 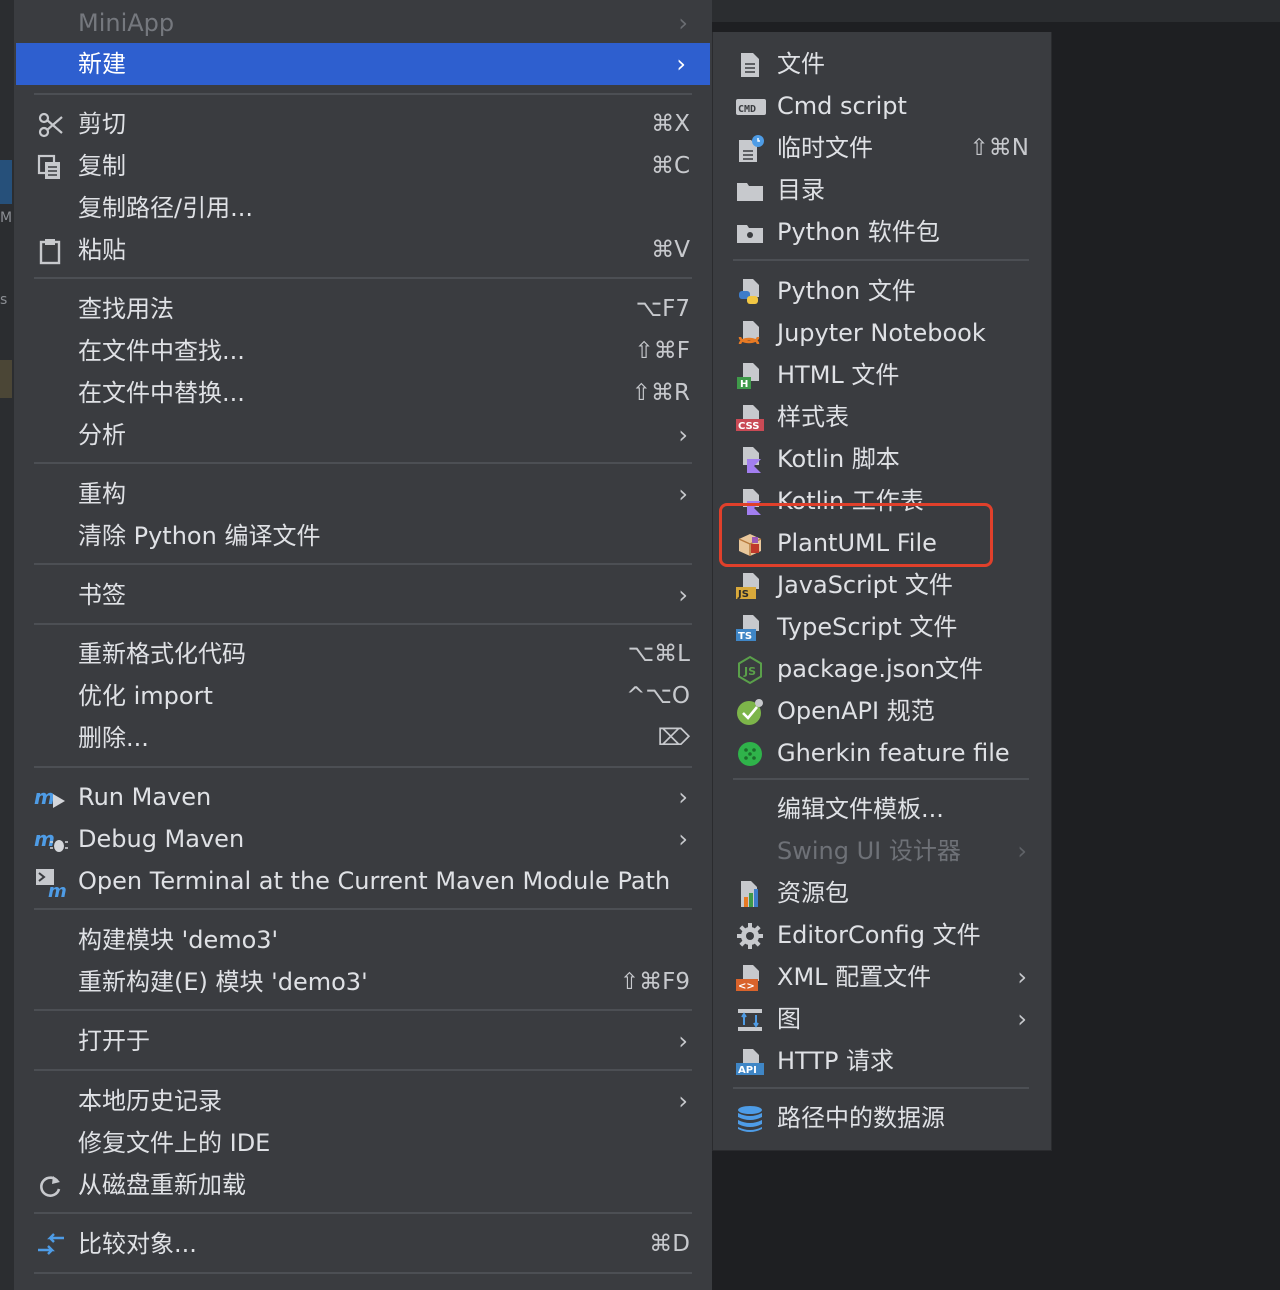 I want to click on run-maven-item: m Run Maven ›, so click(x=363, y=797).